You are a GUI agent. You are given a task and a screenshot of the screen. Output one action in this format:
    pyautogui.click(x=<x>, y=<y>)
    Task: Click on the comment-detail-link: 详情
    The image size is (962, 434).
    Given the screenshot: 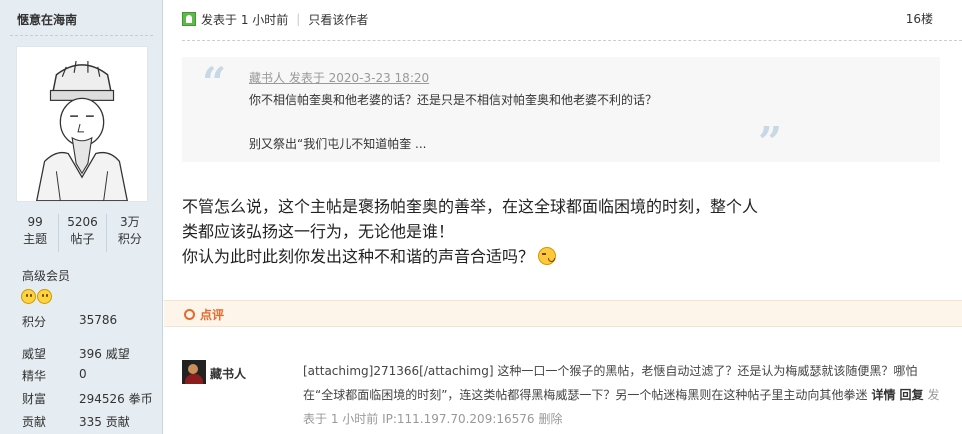 What is the action you would take?
    pyautogui.click(x=883, y=395)
    